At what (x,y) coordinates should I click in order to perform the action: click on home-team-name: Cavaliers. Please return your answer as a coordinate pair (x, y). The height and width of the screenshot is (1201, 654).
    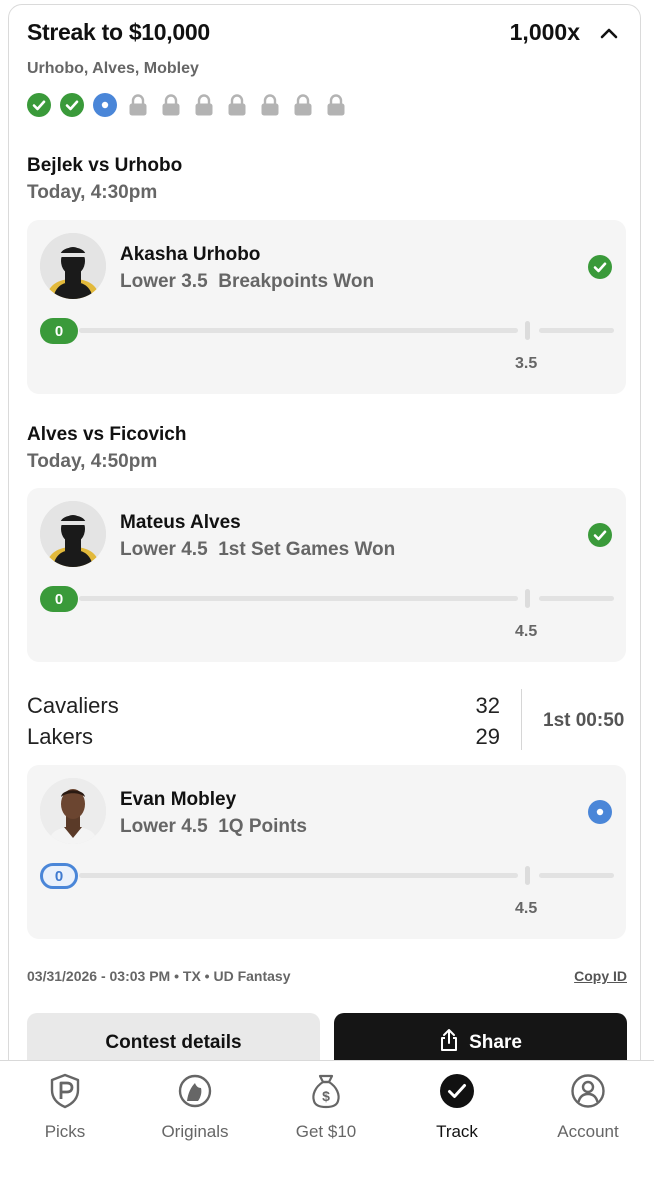
    Looking at the image, I should click on (73, 705).